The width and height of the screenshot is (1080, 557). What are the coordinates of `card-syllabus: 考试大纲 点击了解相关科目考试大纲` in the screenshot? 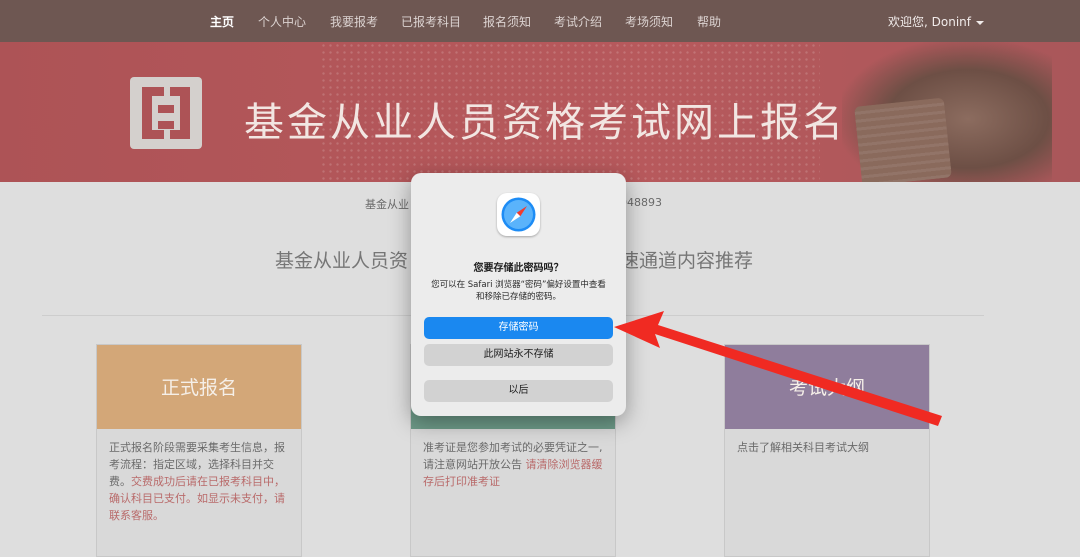 It's located at (827, 450).